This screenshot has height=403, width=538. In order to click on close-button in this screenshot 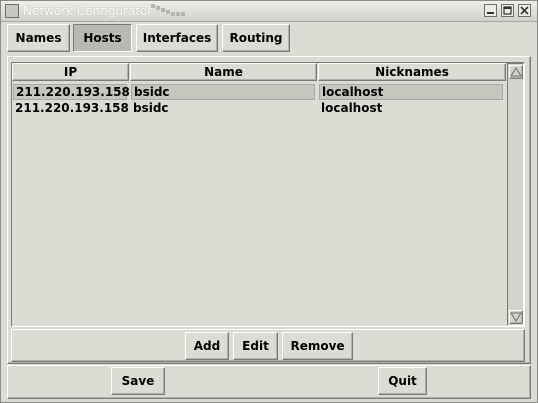, I will do `click(524, 10)`.